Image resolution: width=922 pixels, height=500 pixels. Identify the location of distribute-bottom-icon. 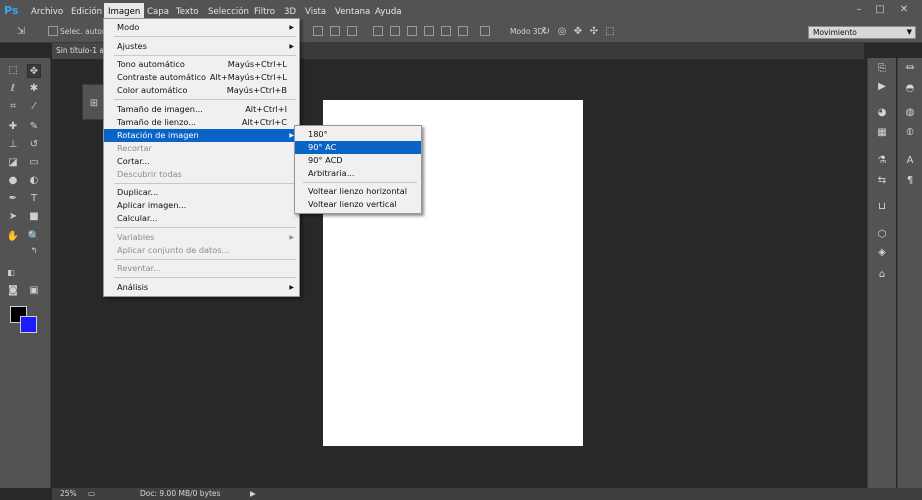
(412, 31).